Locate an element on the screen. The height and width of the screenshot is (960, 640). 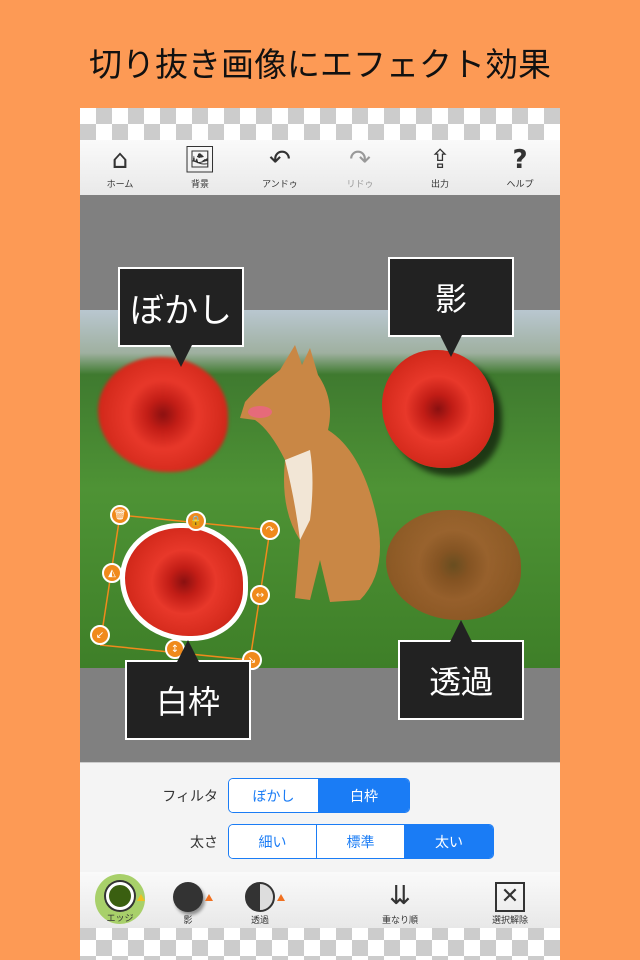
filter-segmented-control: ぼかし 白枠 is located at coordinates (319, 795).